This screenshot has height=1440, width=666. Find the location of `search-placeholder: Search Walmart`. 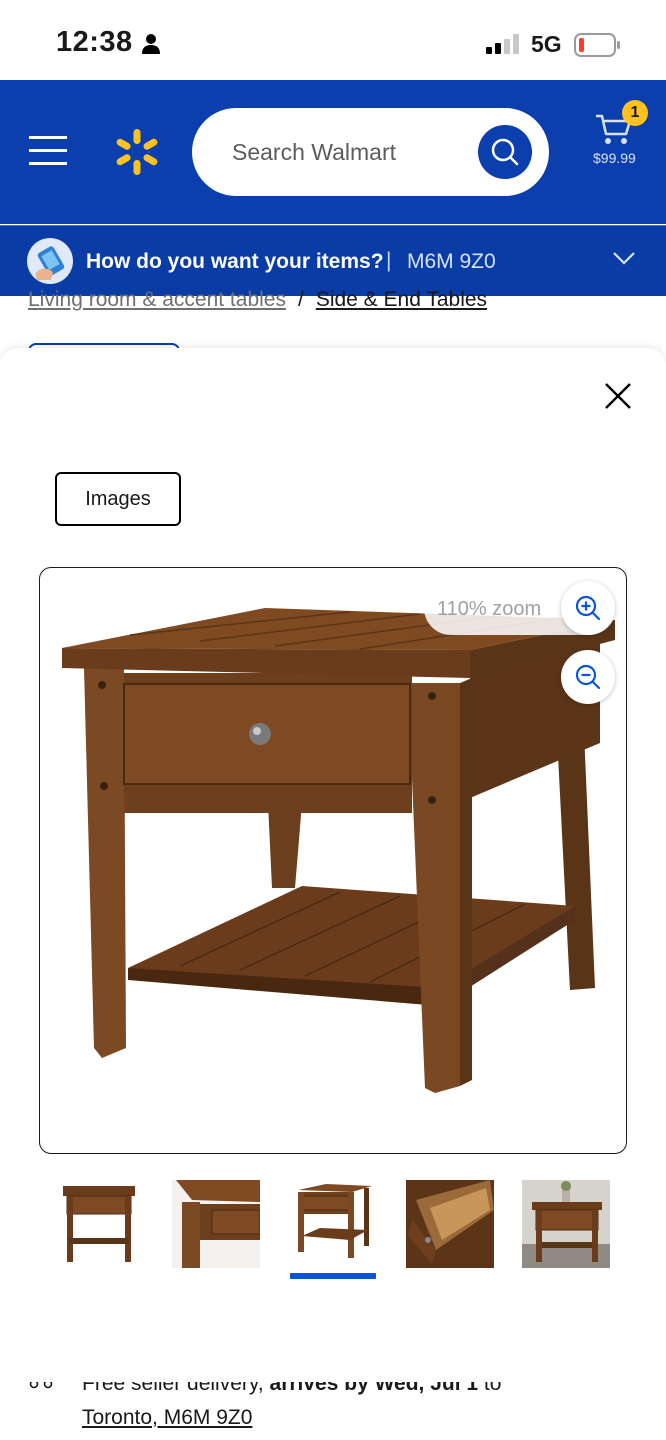

search-placeholder: Search Walmart is located at coordinates (314, 152).